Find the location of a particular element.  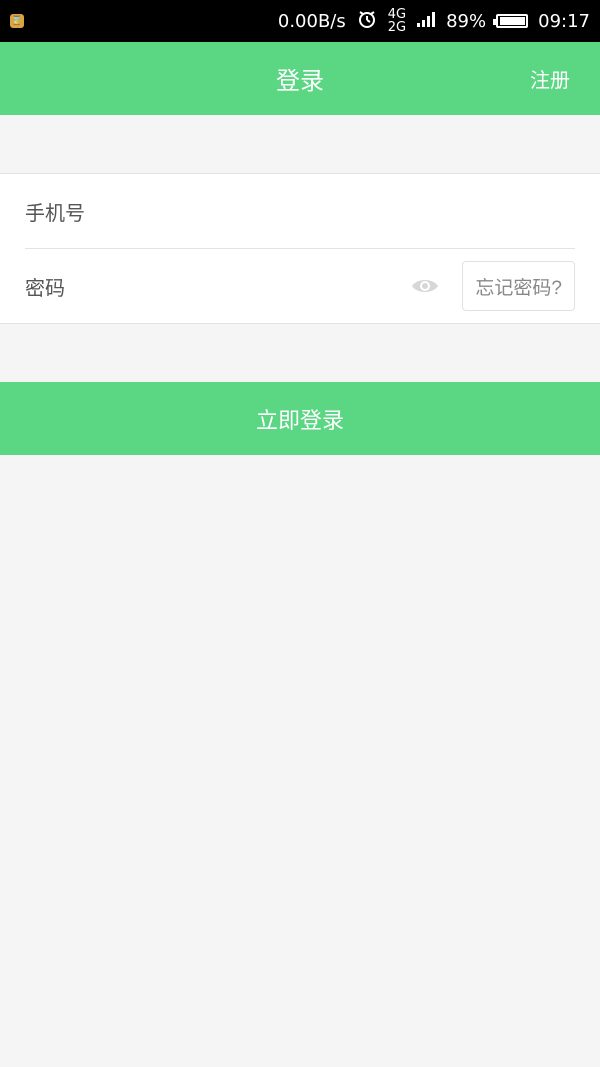

clock: 09:17 is located at coordinates (564, 21).